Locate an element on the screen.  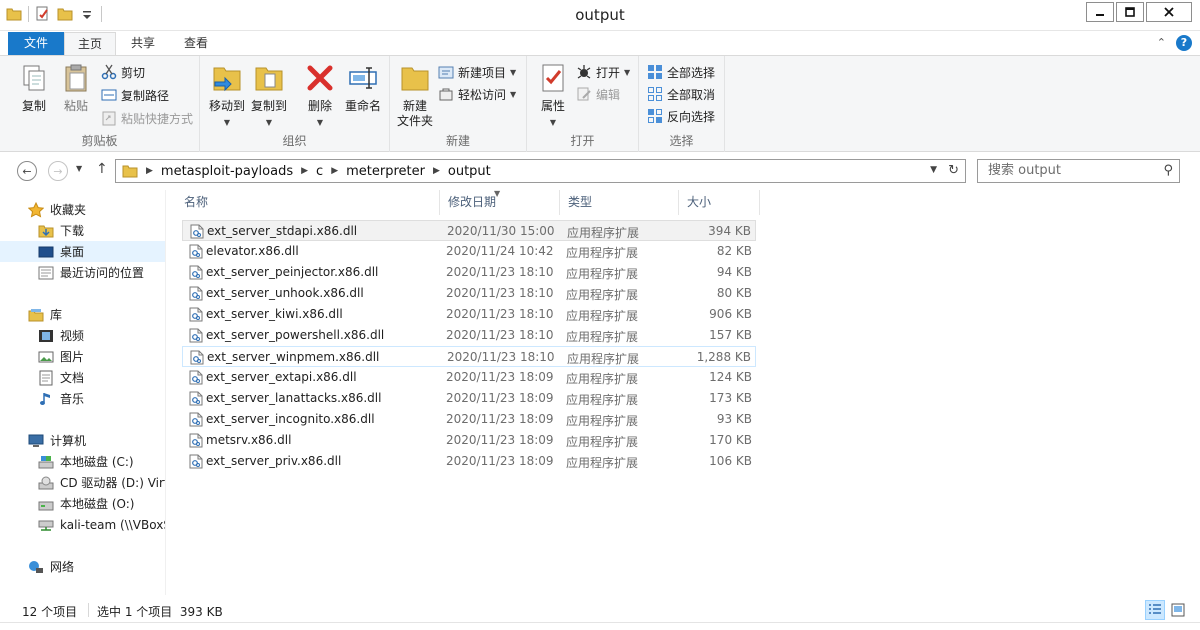
minimize-button is located at coordinates (1100, 12).